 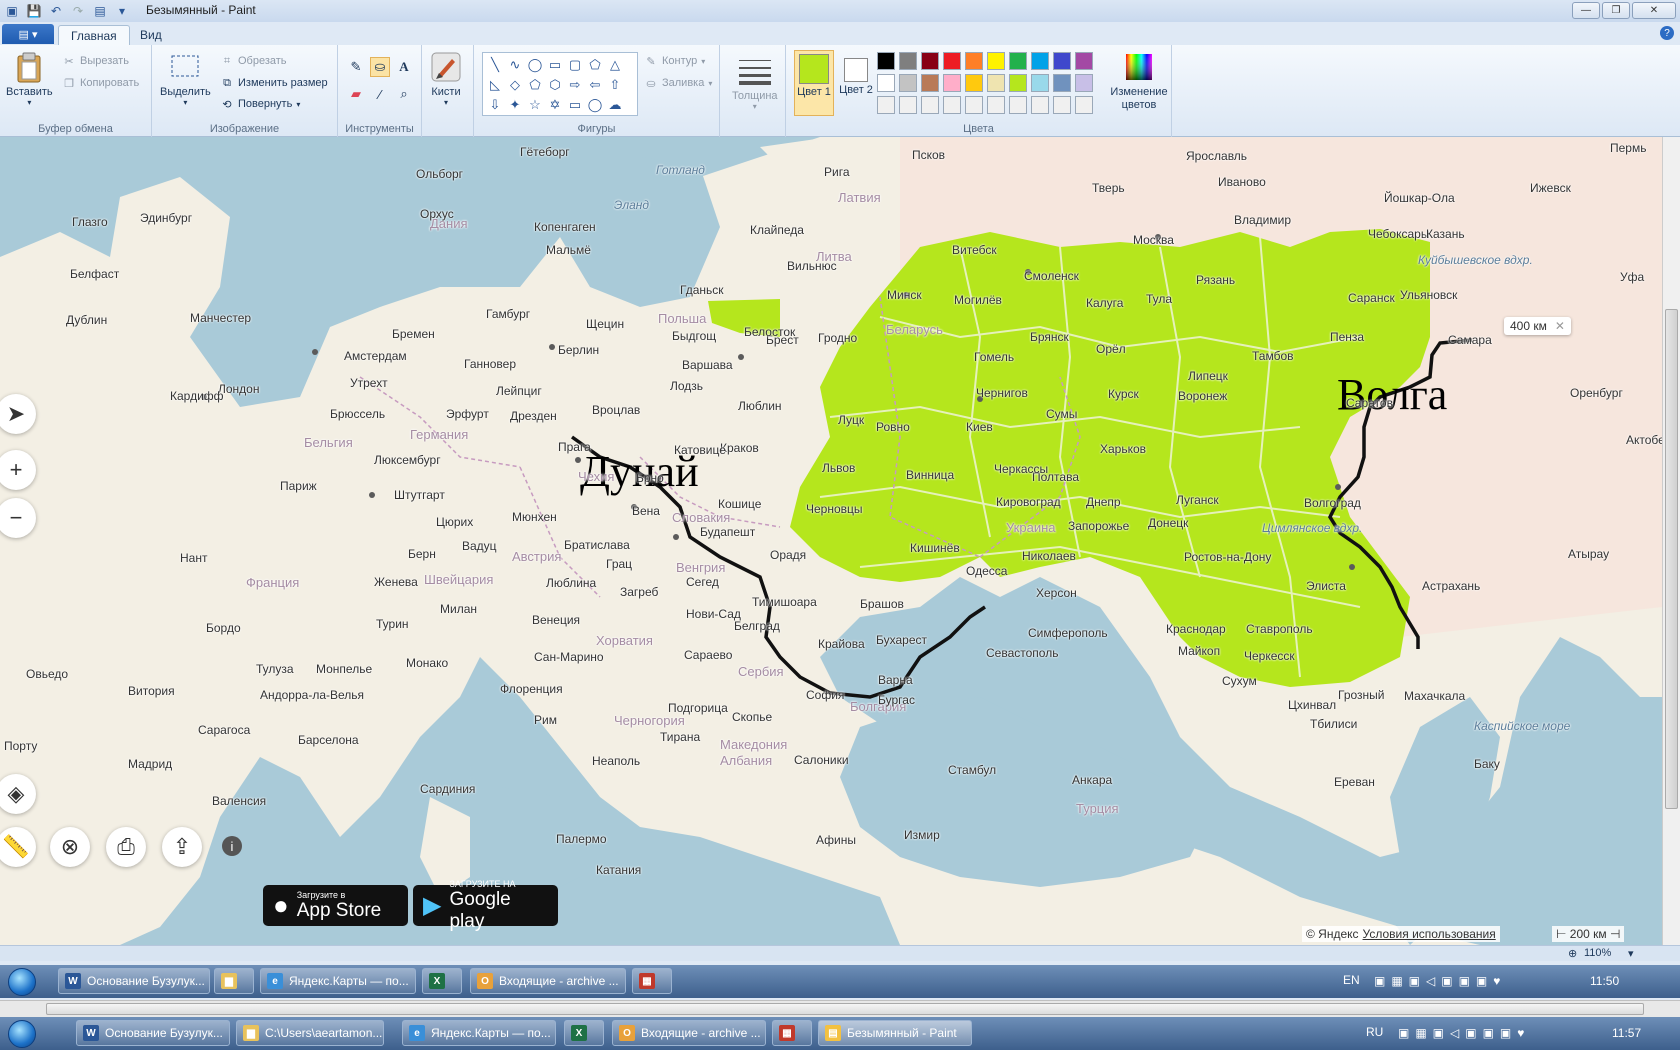 What do you see at coordinates (1631, 953) in the screenshot?
I see `zoom-dropdown-icon: ▾` at bounding box center [1631, 953].